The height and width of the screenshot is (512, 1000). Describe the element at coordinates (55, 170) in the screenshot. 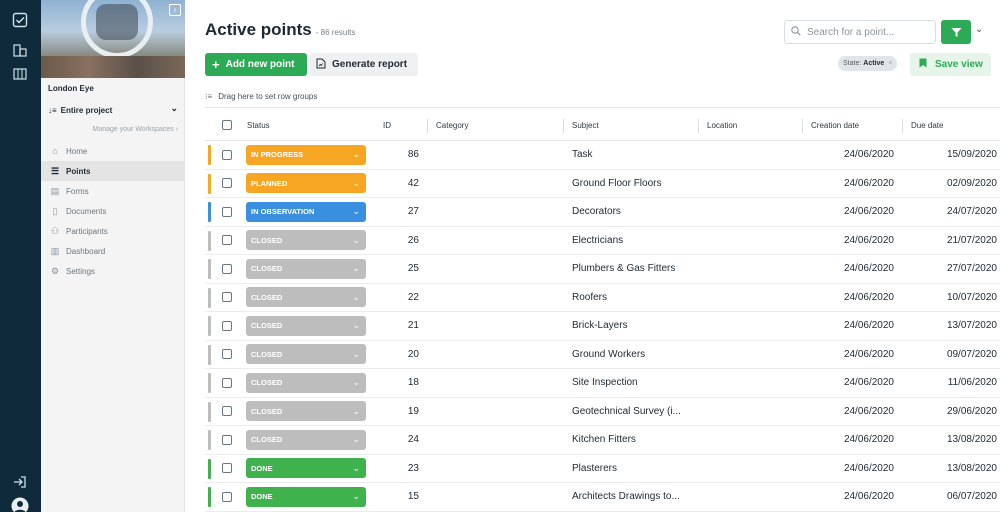

I see `list-icon: ☰` at that location.